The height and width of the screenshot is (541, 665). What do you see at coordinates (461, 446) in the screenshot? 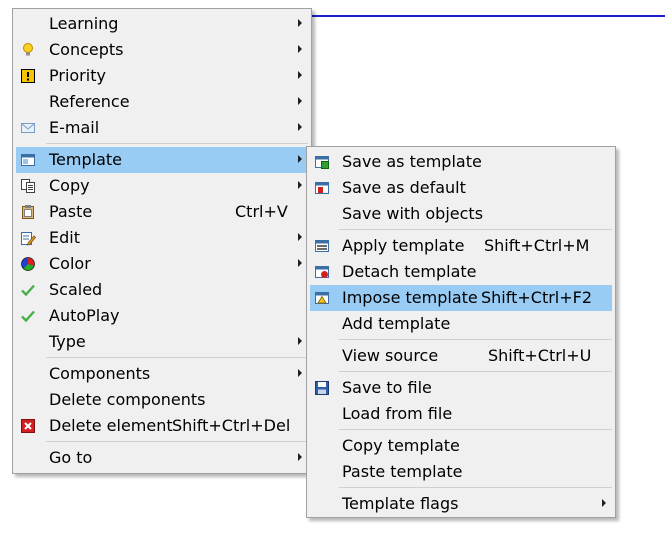
I see `menu-item-copy-template: Copy template` at bounding box center [461, 446].